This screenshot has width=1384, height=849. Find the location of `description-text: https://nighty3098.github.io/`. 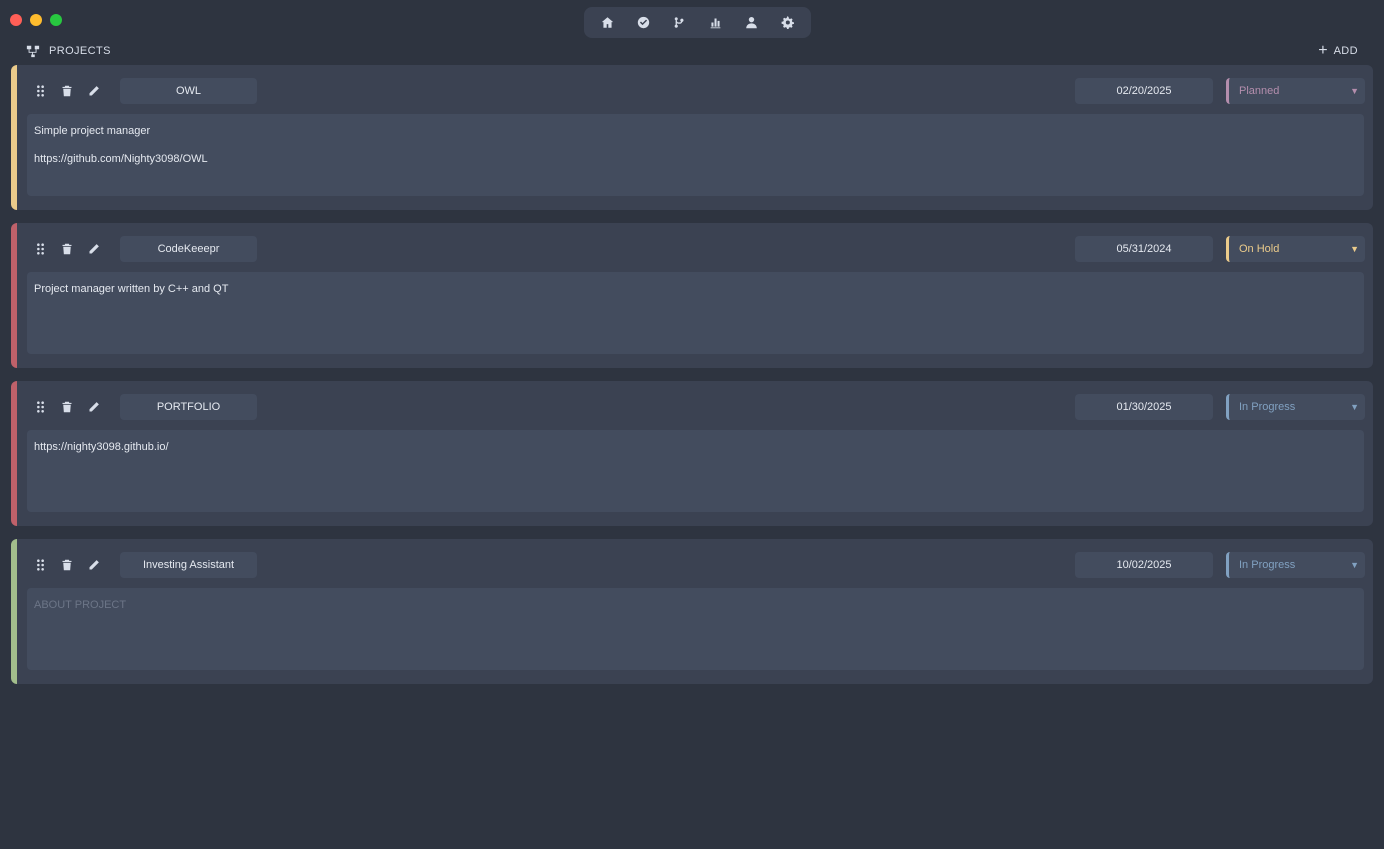

description-text: https://nighty3098.github.io/ is located at coordinates (101, 447).